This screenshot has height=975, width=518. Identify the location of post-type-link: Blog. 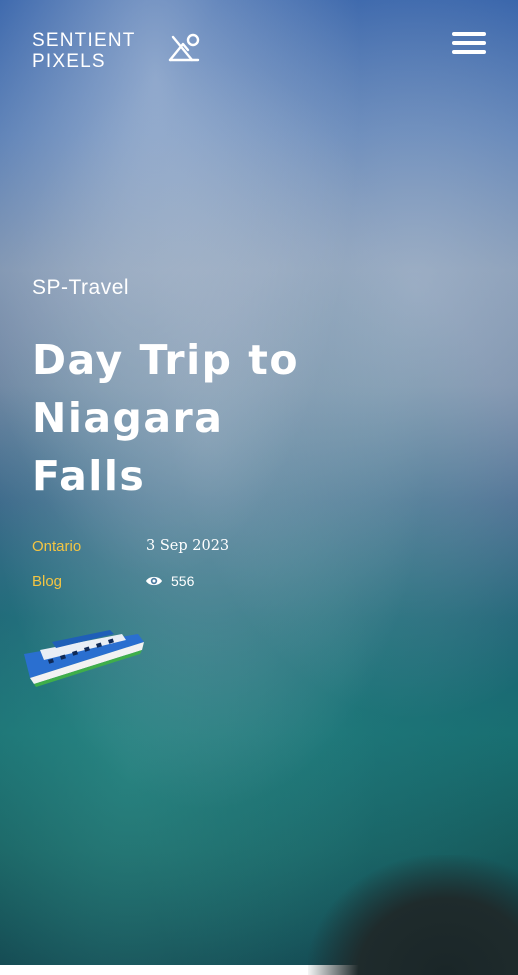
(47, 581).